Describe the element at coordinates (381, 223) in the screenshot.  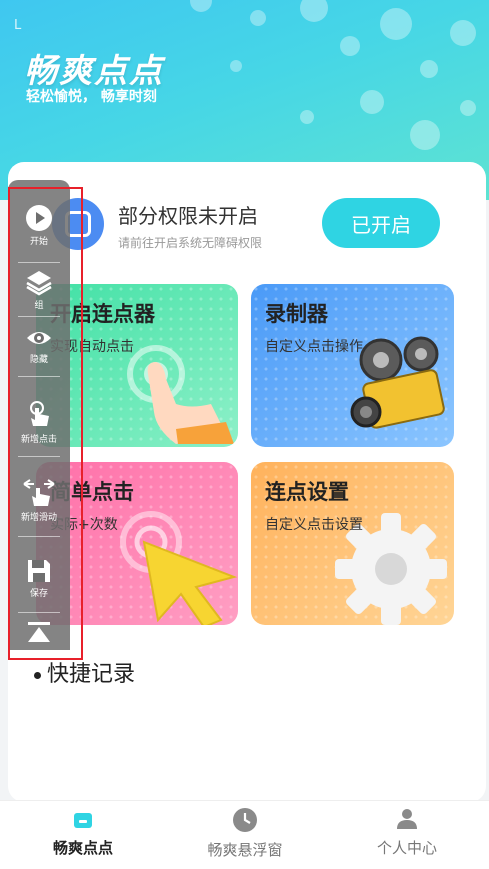
I see `permission-enabled-button: 已开启` at that location.